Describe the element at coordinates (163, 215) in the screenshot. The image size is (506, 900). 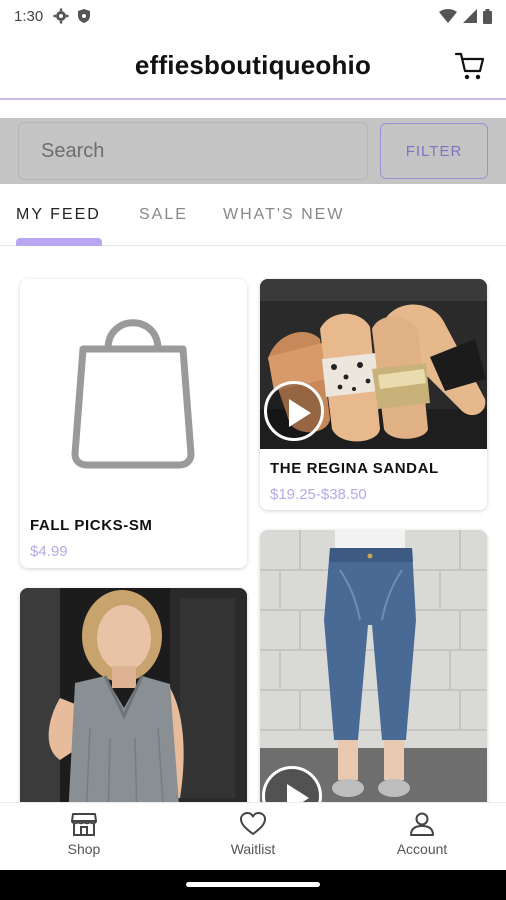
I see `tab-sale: SALE` at that location.